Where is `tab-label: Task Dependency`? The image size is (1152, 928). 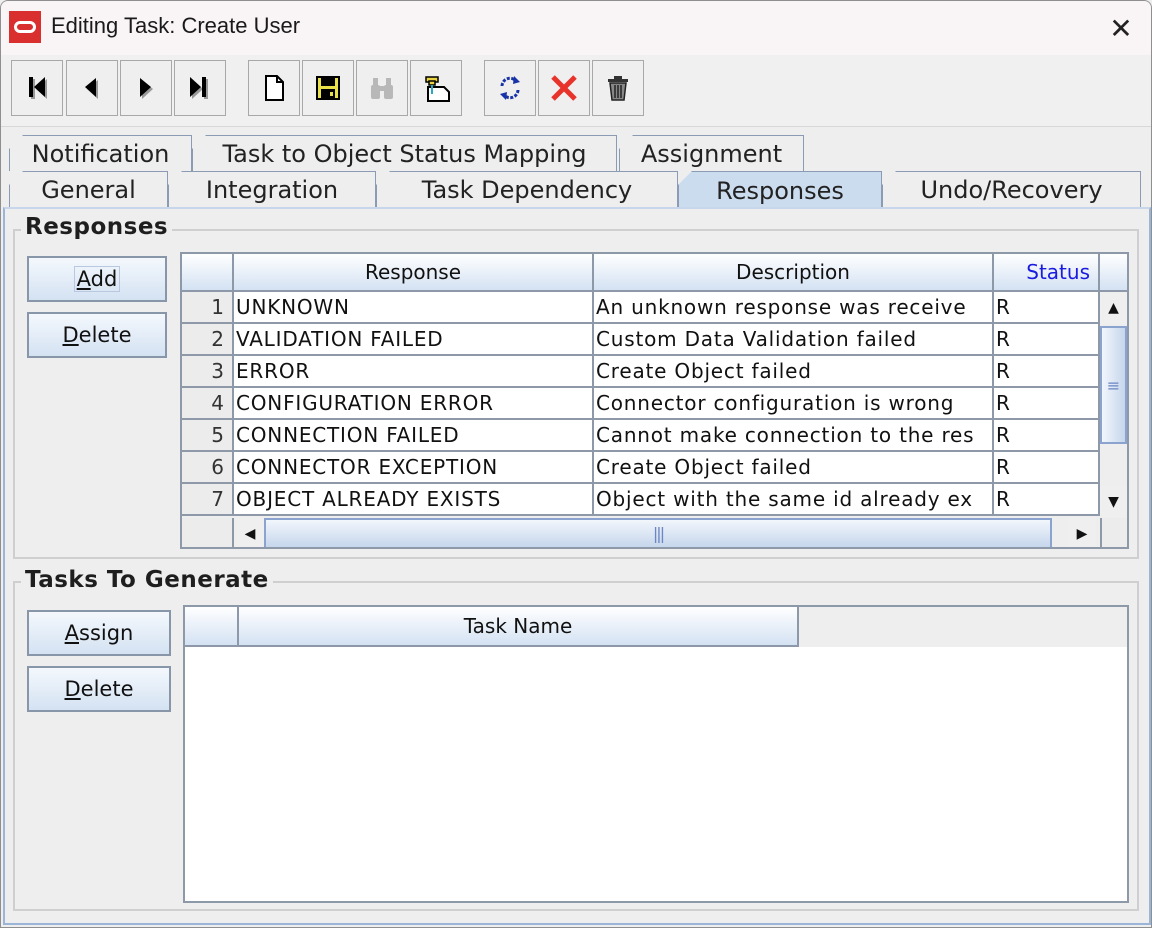
tab-label: Task Dependency is located at coordinates (527, 189).